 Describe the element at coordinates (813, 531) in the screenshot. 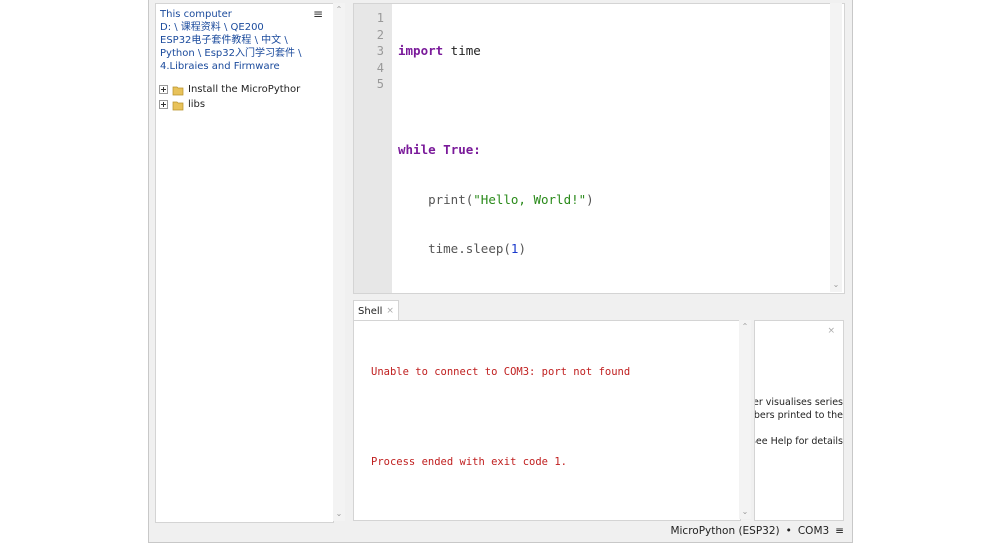

I see `port-label: COM3` at that location.